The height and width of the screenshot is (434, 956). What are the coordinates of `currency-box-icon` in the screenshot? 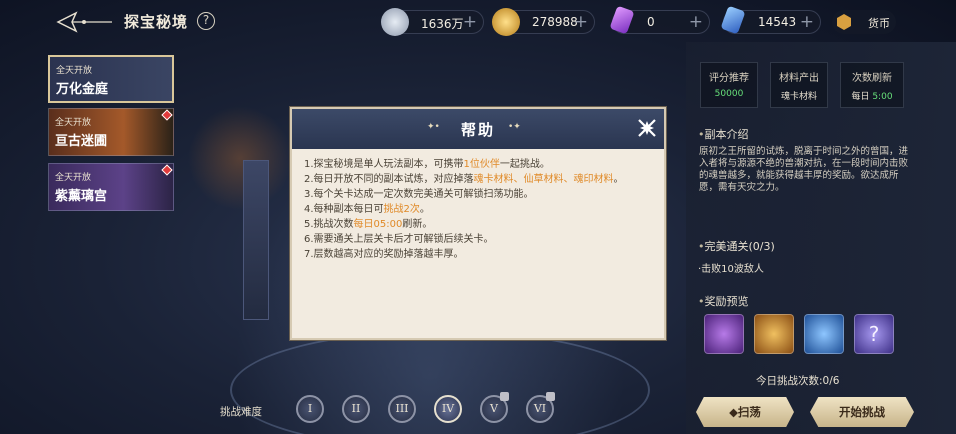 It's located at (844, 22).